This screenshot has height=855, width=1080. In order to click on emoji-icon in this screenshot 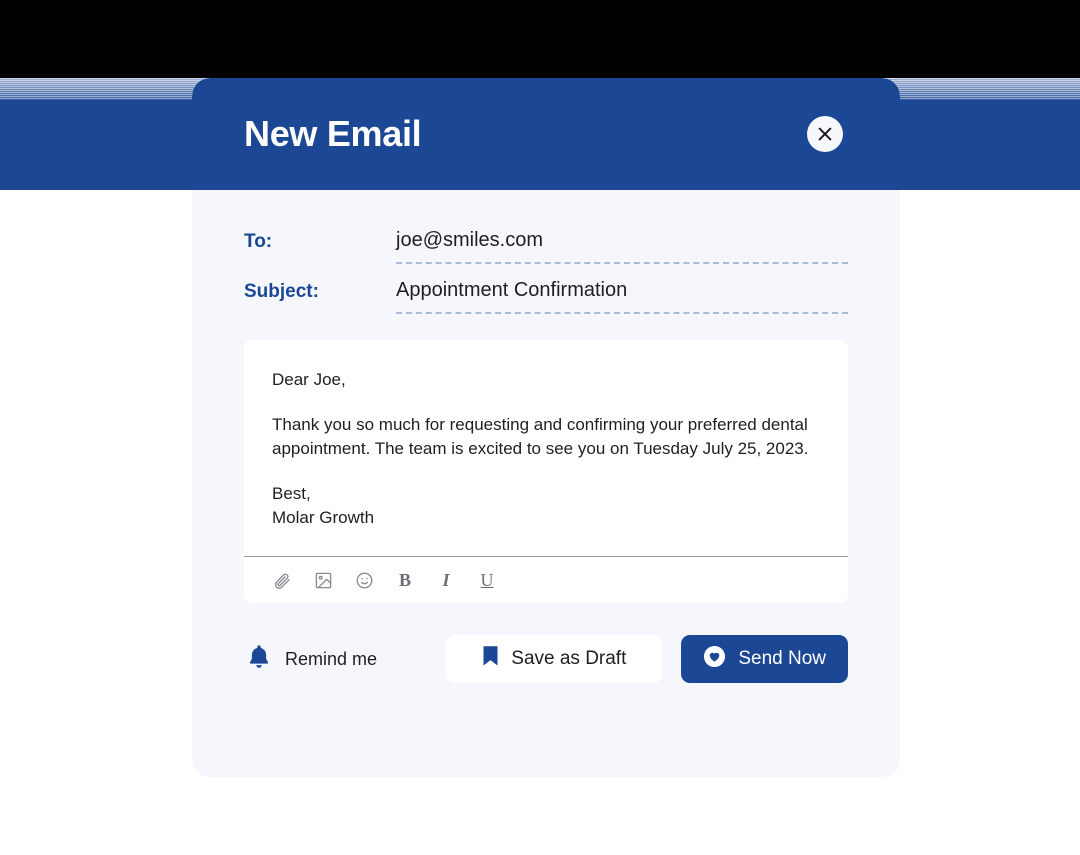, I will do `click(364, 580)`.